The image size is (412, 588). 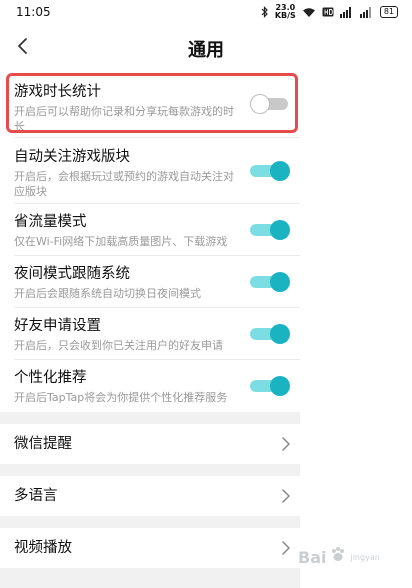 I want to click on setting-text: 好友申请设置 开启后，只会收到你已关注用户的好友申请, so click(x=125, y=334).